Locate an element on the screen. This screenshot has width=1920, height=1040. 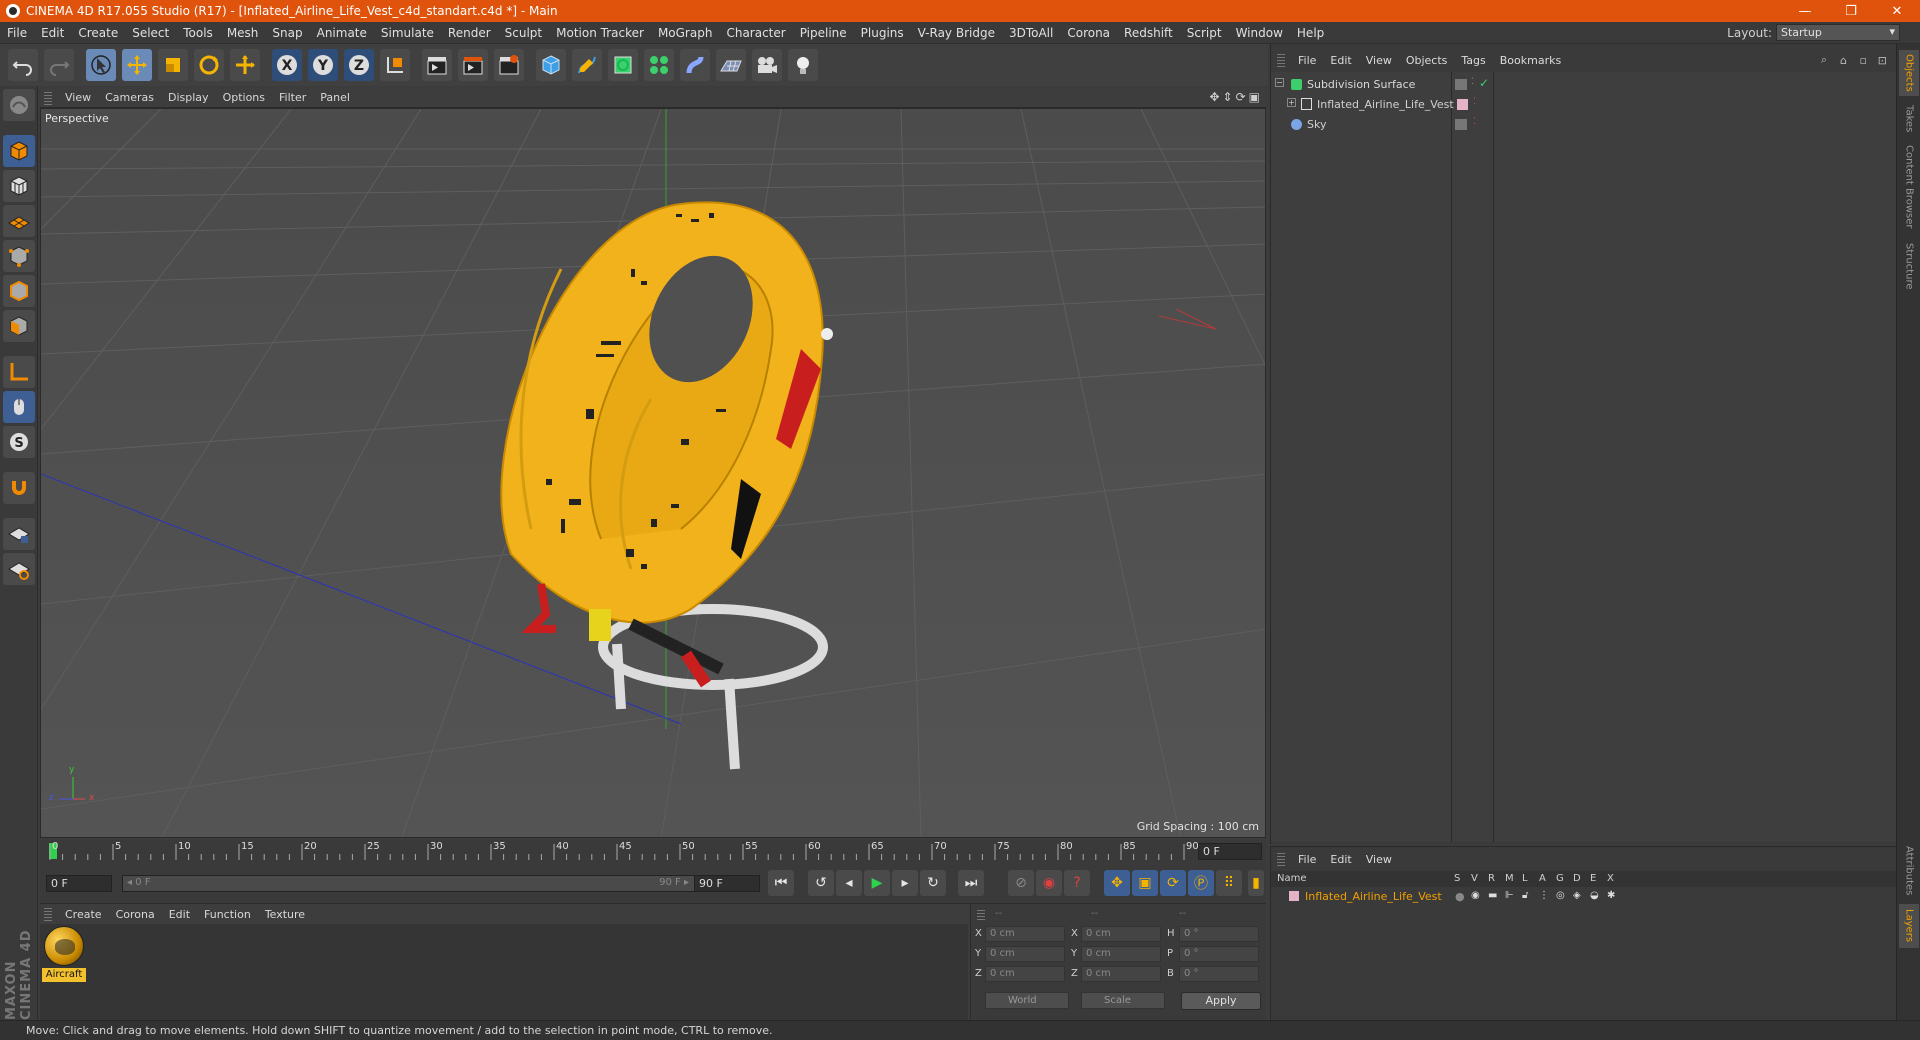
workplane-mode-button is located at coordinates (18, 221).